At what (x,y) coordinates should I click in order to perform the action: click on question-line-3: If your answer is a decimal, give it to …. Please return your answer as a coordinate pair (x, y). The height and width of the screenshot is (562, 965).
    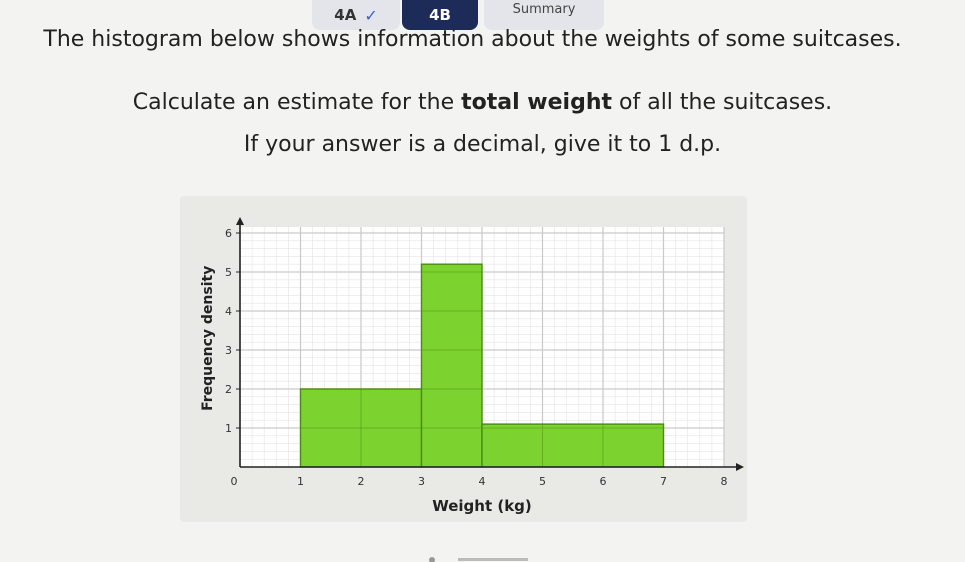
    Looking at the image, I should click on (482, 144).